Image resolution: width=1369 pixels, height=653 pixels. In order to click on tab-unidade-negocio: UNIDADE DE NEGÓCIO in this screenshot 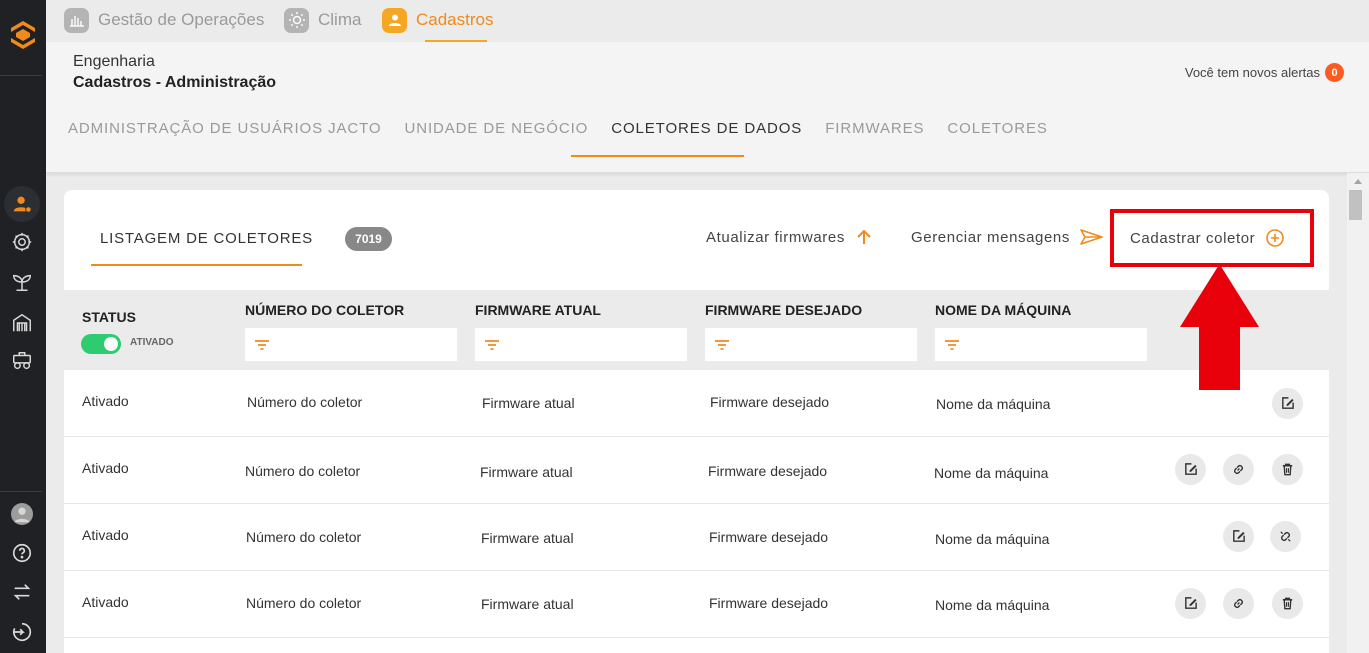, I will do `click(497, 128)`.